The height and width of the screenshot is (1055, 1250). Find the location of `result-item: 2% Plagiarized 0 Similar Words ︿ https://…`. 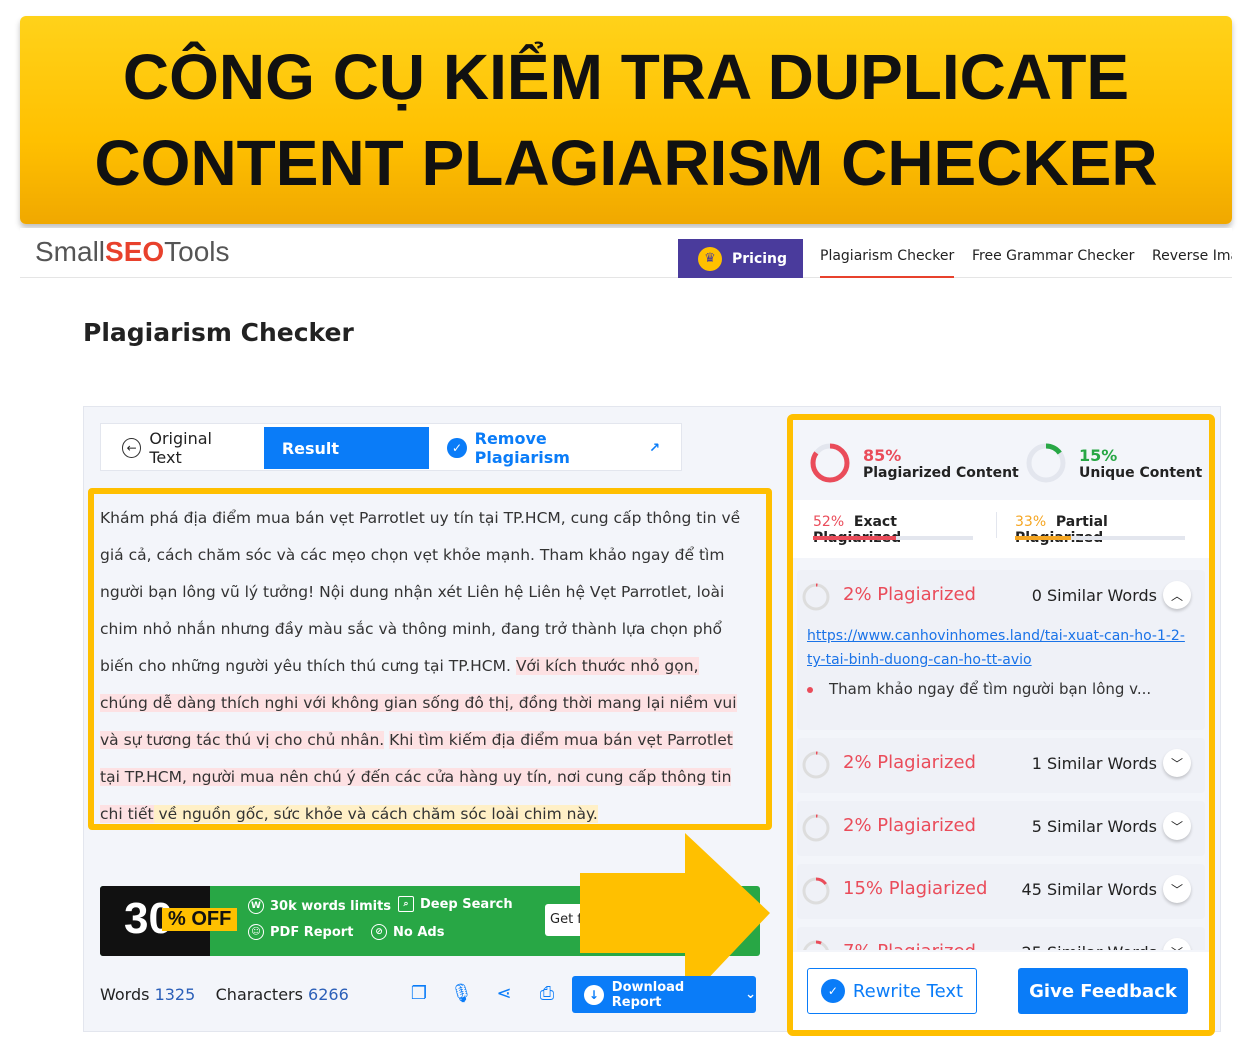

result-item: 2% Plagiarized 0 Similar Words ︿ https://… is located at coordinates (1001, 650).